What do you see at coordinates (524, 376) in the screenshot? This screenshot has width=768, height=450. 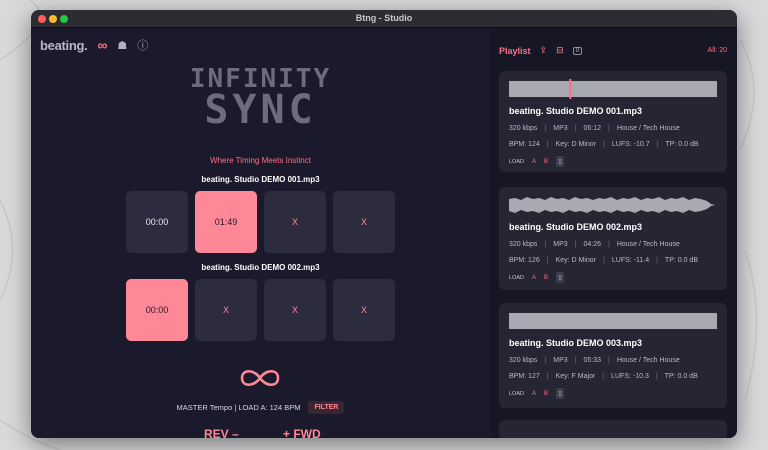 I see `bpm: BPM: 127` at bounding box center [524, 376].